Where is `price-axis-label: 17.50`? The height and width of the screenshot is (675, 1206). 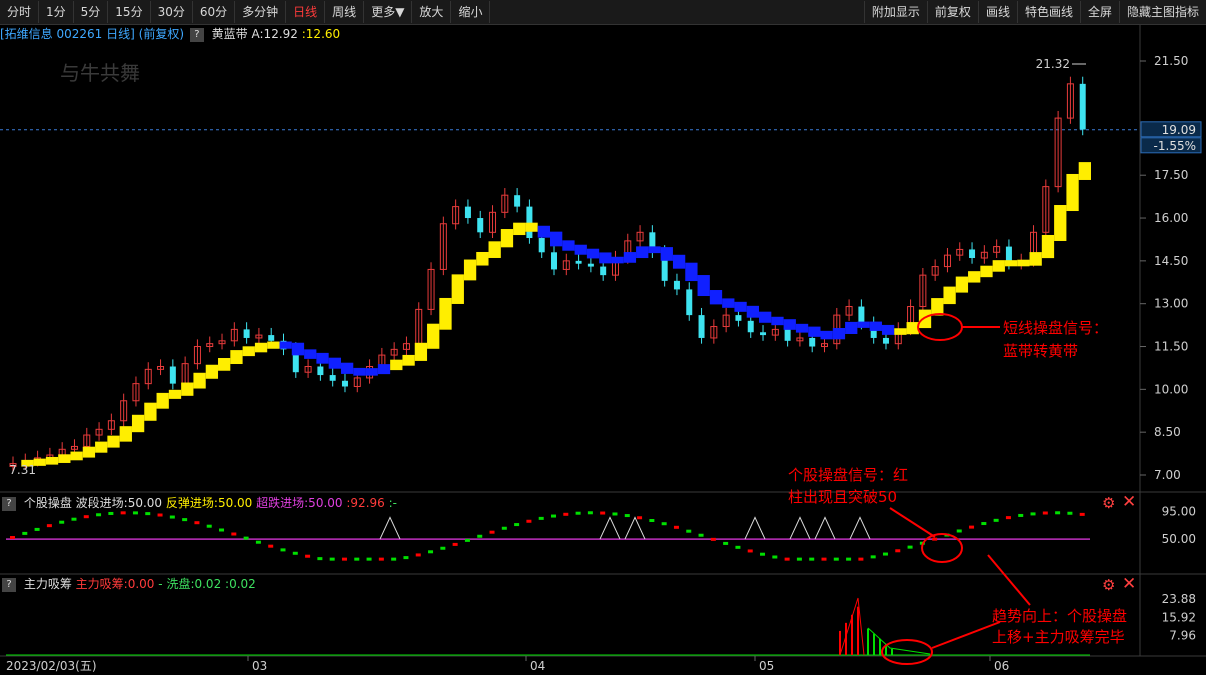 price-axis-label: 17.50 is located at coordinates (1171, 175).